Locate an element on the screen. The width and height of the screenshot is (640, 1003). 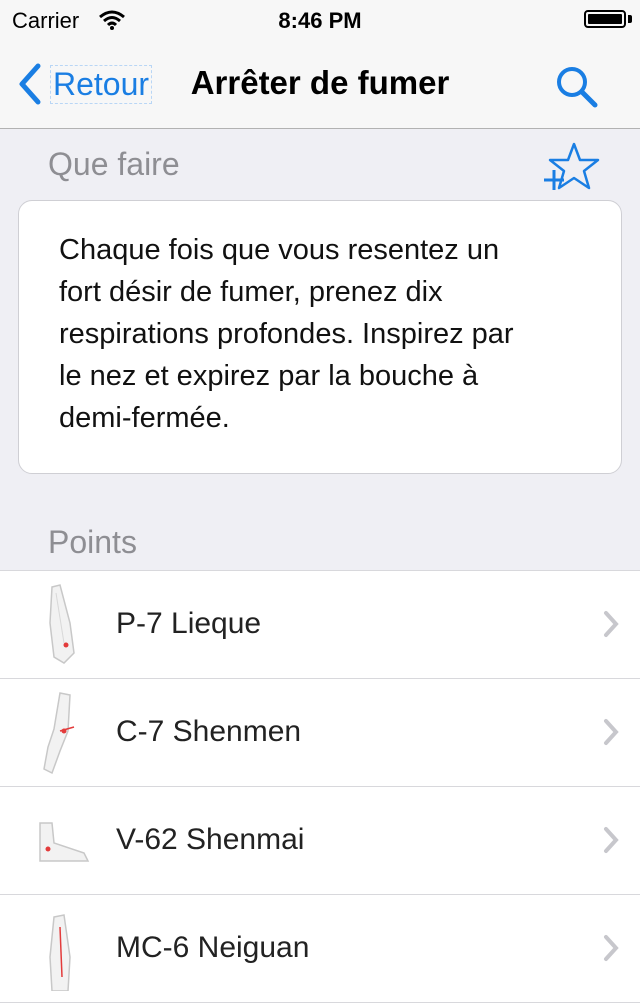
status-bar: Carrier 8:46 PM is located at coordinates (320, 20).